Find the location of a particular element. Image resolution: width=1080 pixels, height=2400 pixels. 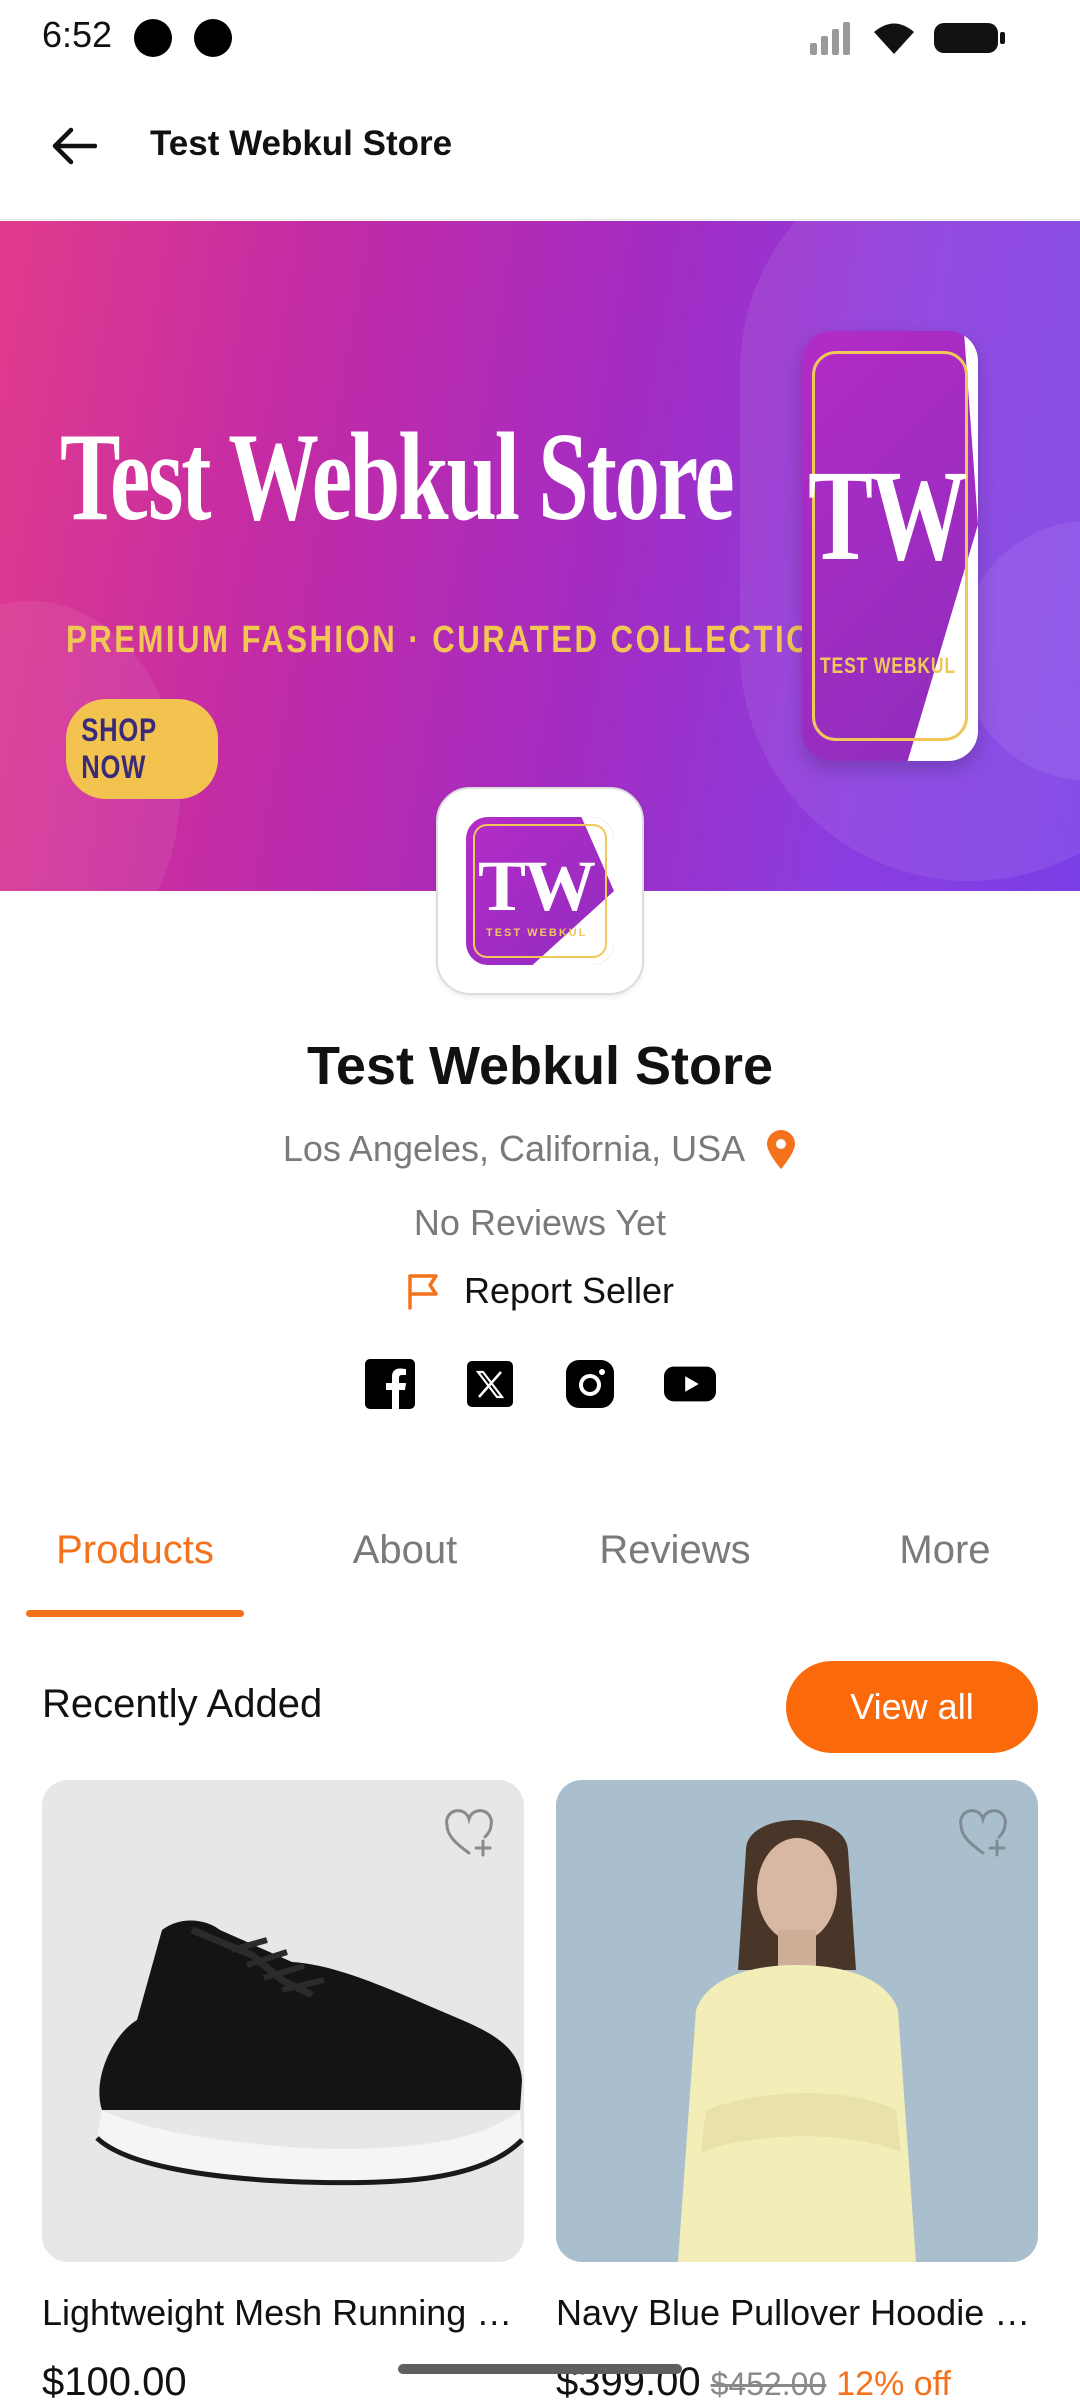

back-button is located at coordinates (74, 146).